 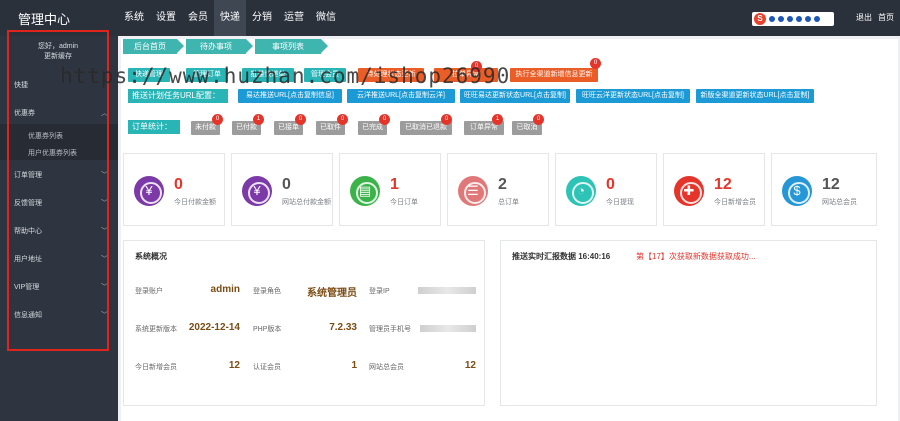 What do you see at coordinates (735, 202) in the screenshot?
I see `stat-caption: 今日新增会员` at bounding box center [735, 202].